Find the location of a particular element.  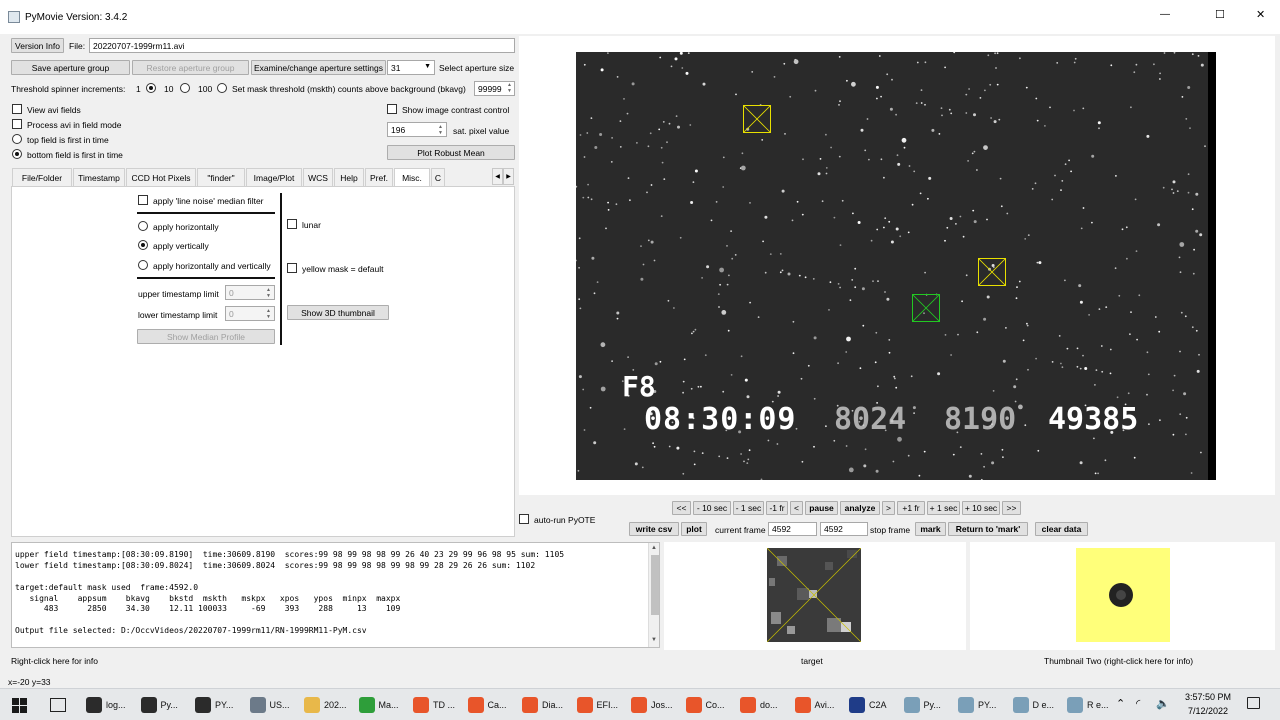

tab-help: Help is located at coordinates (349, 177).